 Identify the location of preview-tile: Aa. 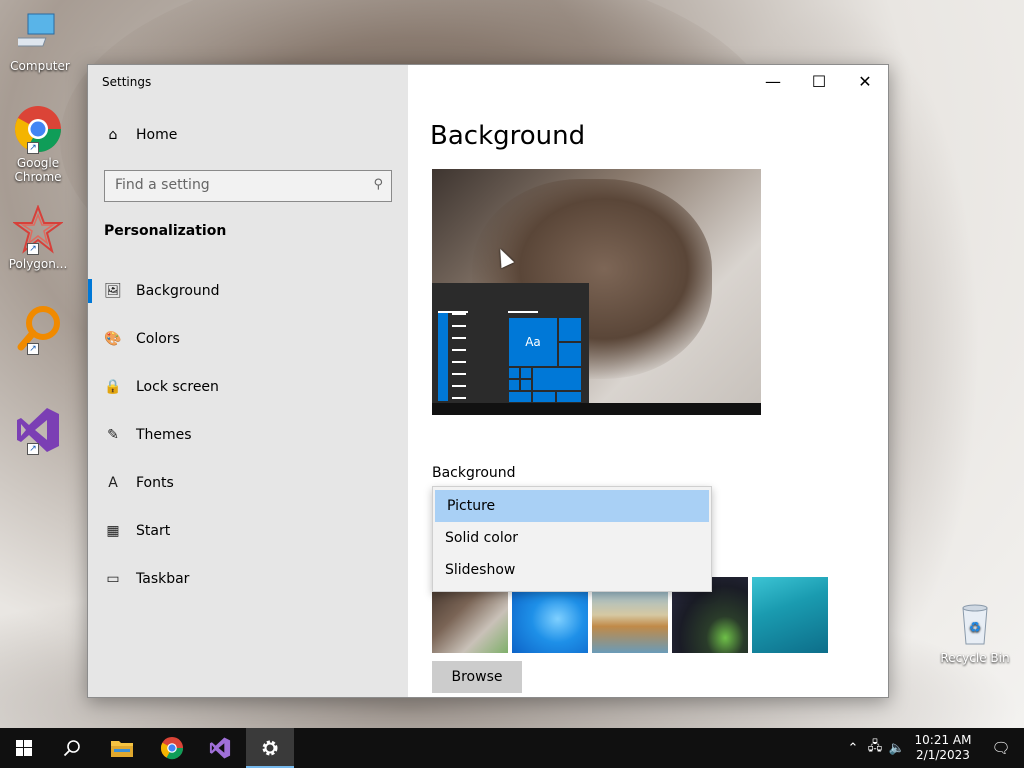
(533, 342).